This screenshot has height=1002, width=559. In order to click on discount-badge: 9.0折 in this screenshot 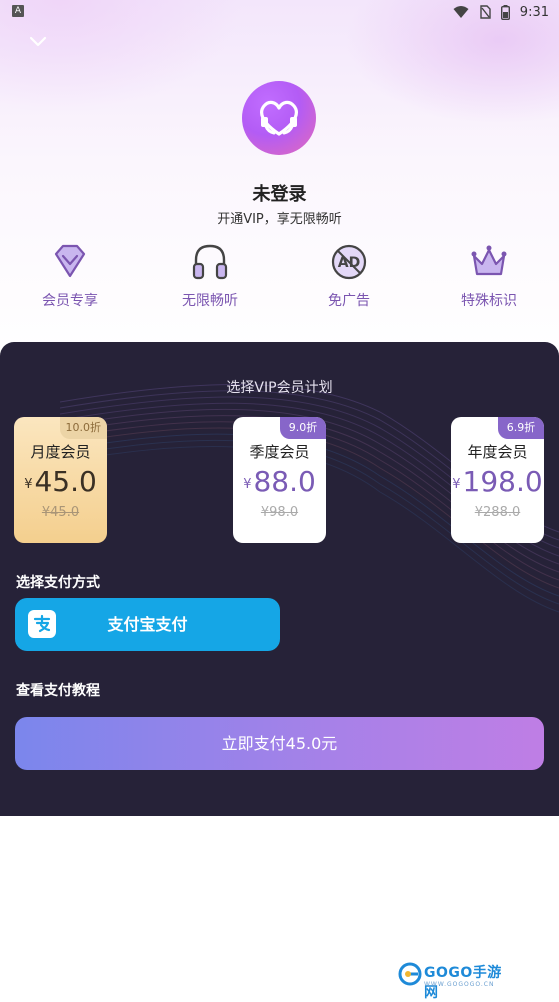, I will do `click(303, 428)`.